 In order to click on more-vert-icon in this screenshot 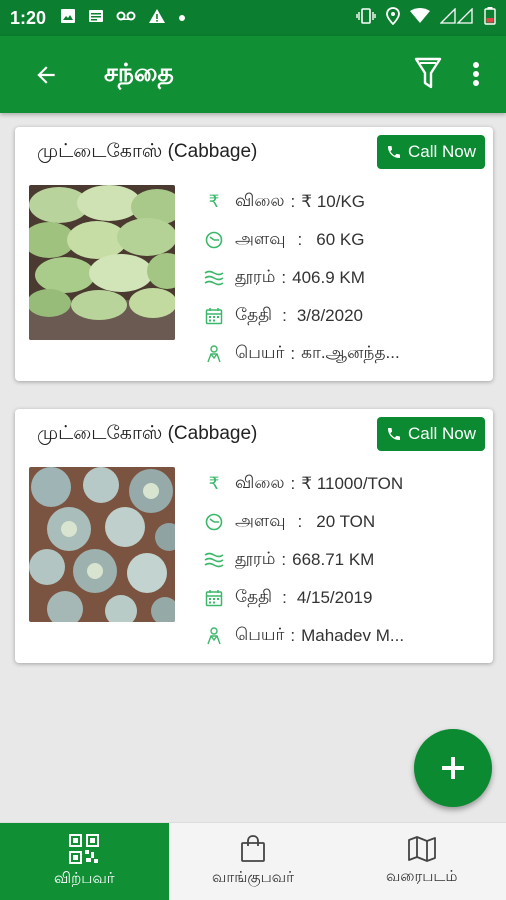, I will do `click(476, 74)`.